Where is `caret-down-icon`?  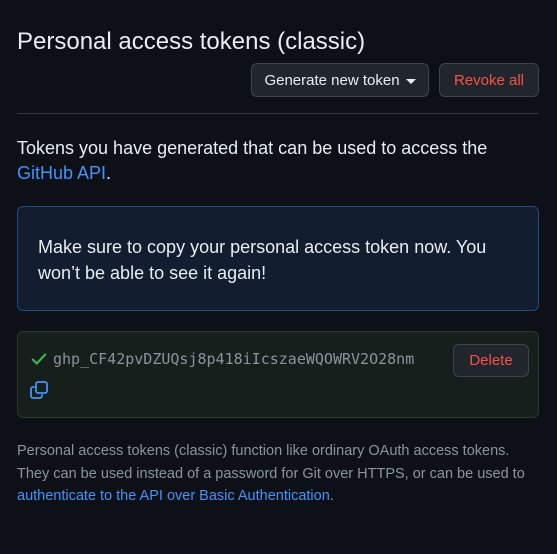 caret-down-icon is located at coordinates (410, 81).